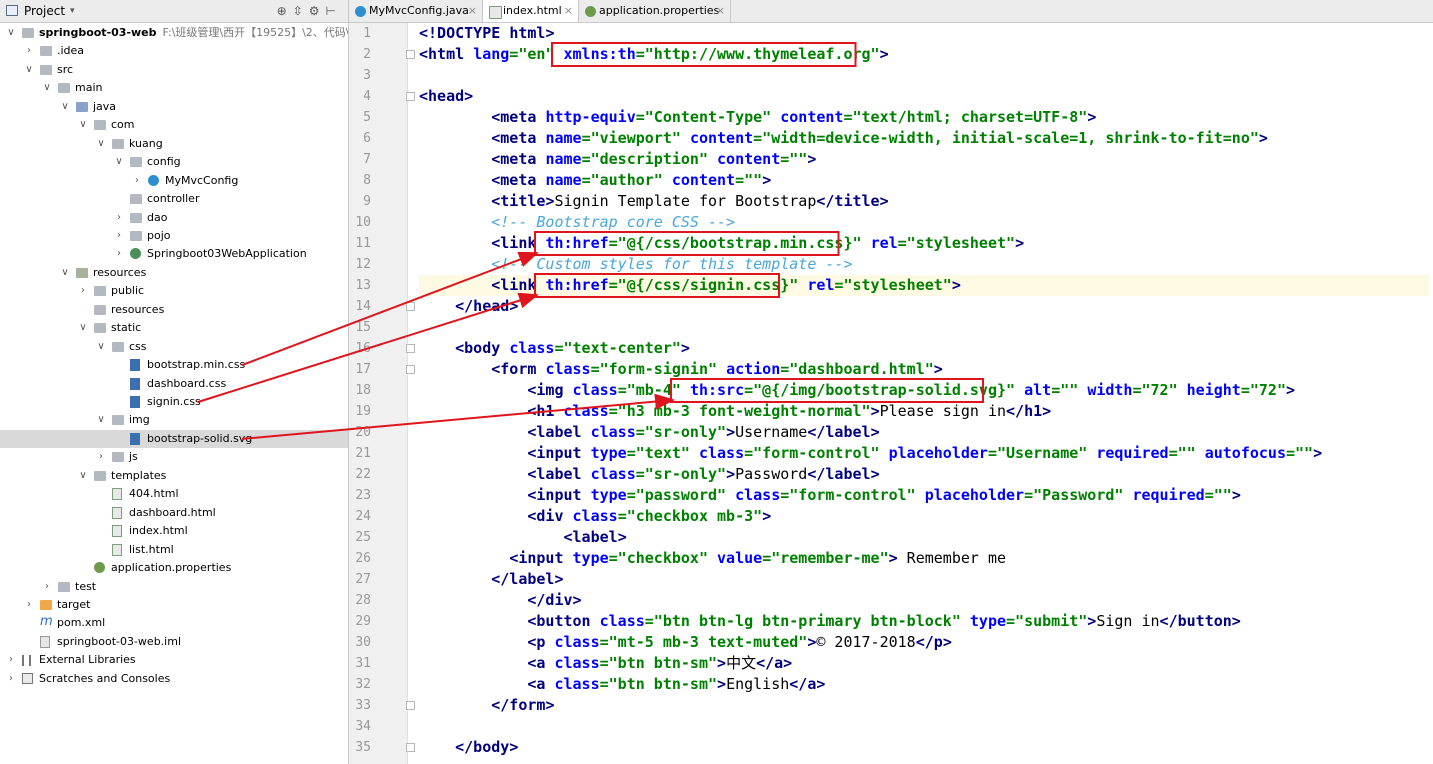  Describe the element at coordinates (174, 623) in the screenshot. I see `tree-item-pom-xml: m pom.xml` at that location.